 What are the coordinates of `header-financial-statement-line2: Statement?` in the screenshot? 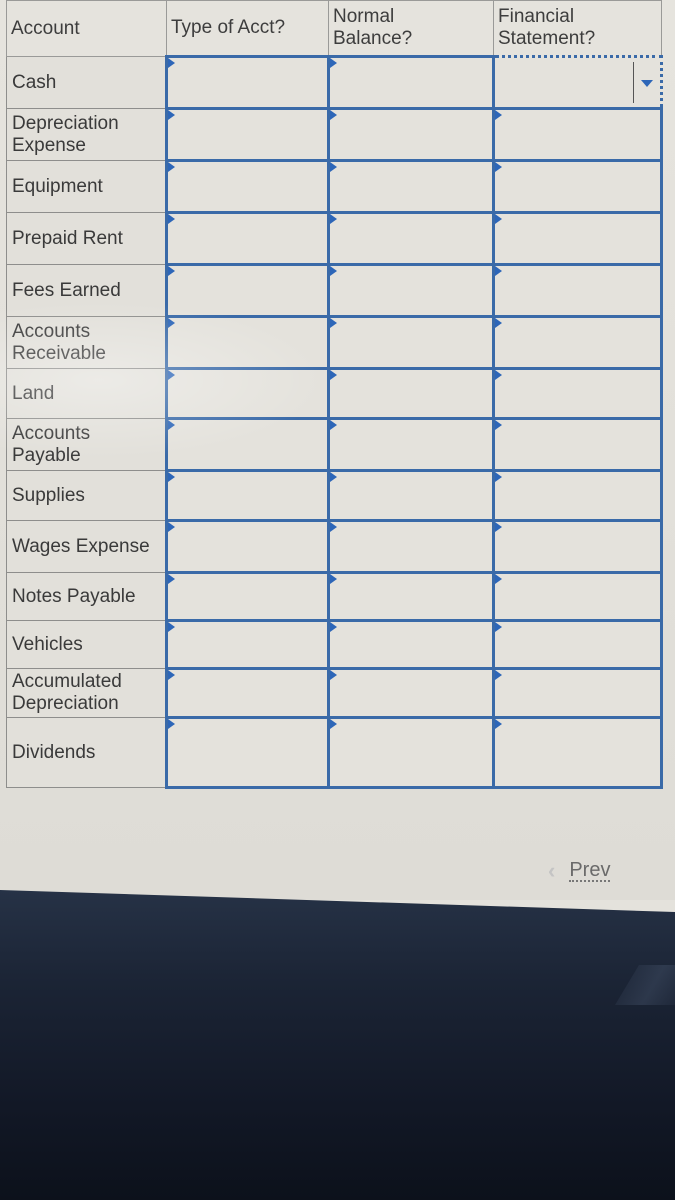 It's located at (547, 38).